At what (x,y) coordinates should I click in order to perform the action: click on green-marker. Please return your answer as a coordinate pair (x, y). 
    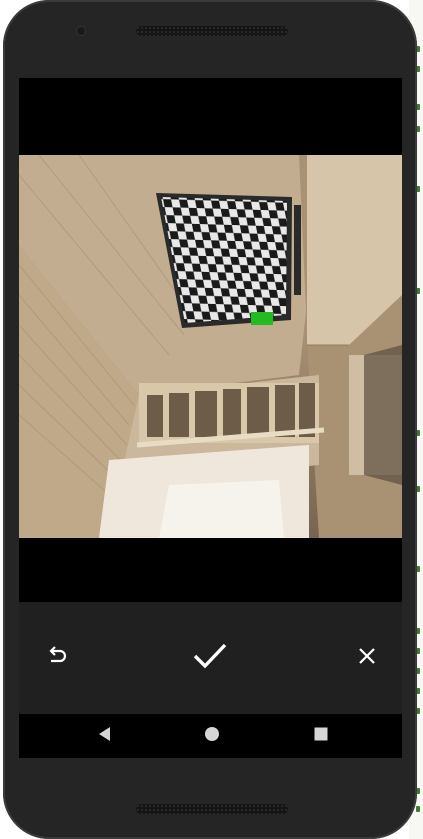
    Looking at the image, I should click on (262, 318).